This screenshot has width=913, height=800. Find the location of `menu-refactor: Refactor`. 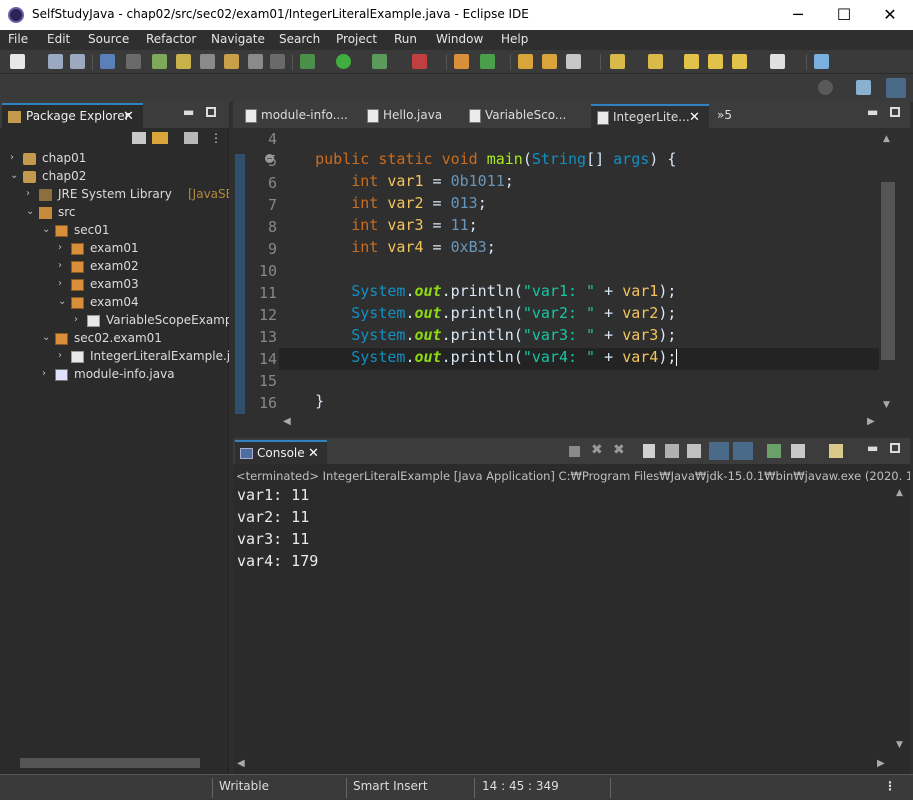

menu-refactor: Refactor is located at coordinates (171, 39).